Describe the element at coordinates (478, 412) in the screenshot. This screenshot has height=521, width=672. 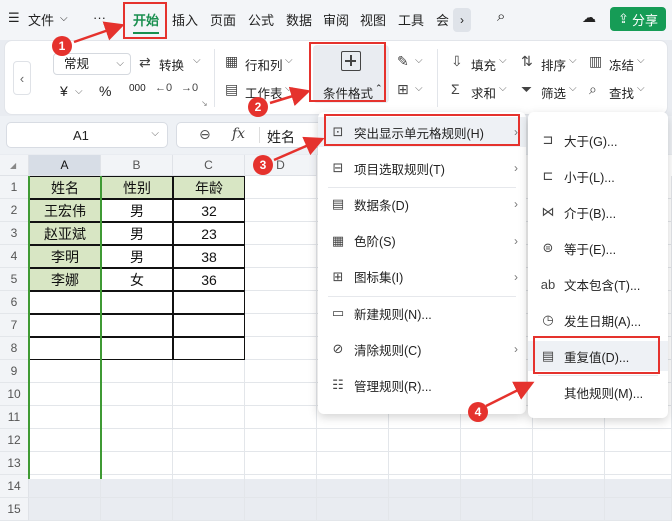
I see `step-badge-4: 4` at that location.